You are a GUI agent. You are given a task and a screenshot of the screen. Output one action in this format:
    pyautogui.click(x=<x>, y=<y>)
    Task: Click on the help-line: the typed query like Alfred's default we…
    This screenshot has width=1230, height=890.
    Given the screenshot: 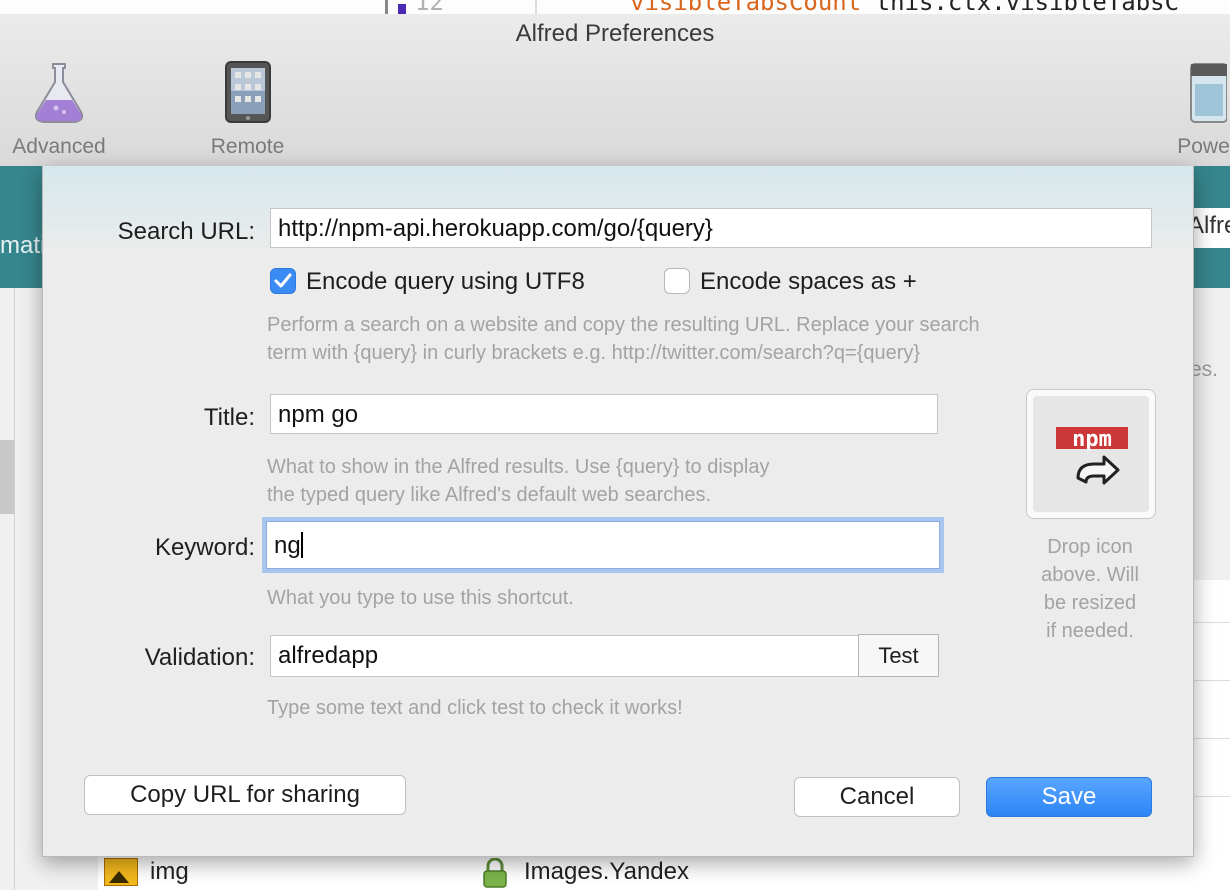 What is the action you would take?
    pyautogui.click(x=489, y=495)
    